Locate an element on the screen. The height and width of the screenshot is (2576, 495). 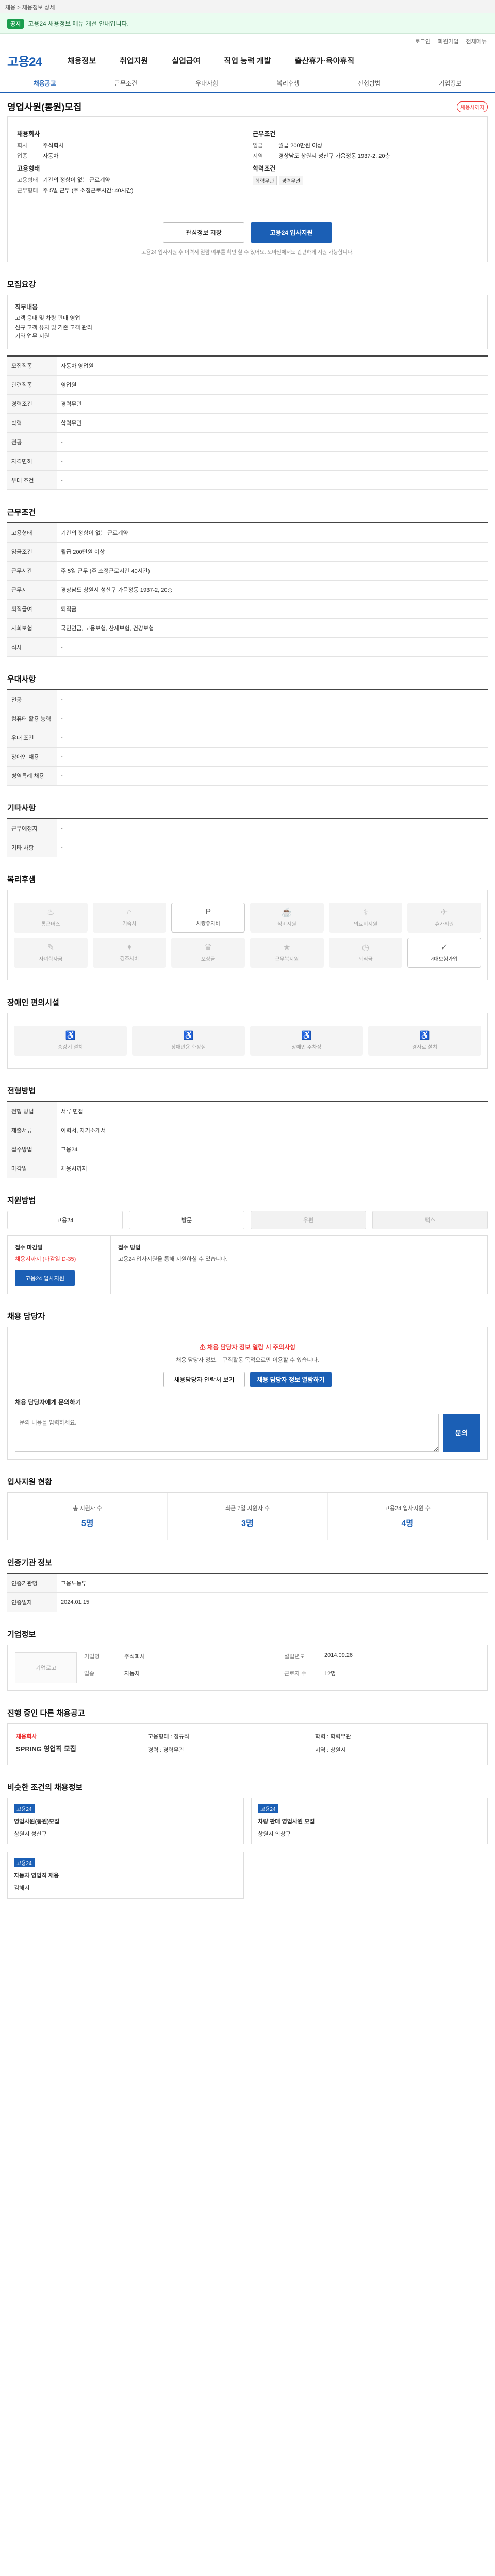
method-value: 고용24 입사지원을 통해 지원하실 수 있습니다. is located at coordinates (173, 1259).